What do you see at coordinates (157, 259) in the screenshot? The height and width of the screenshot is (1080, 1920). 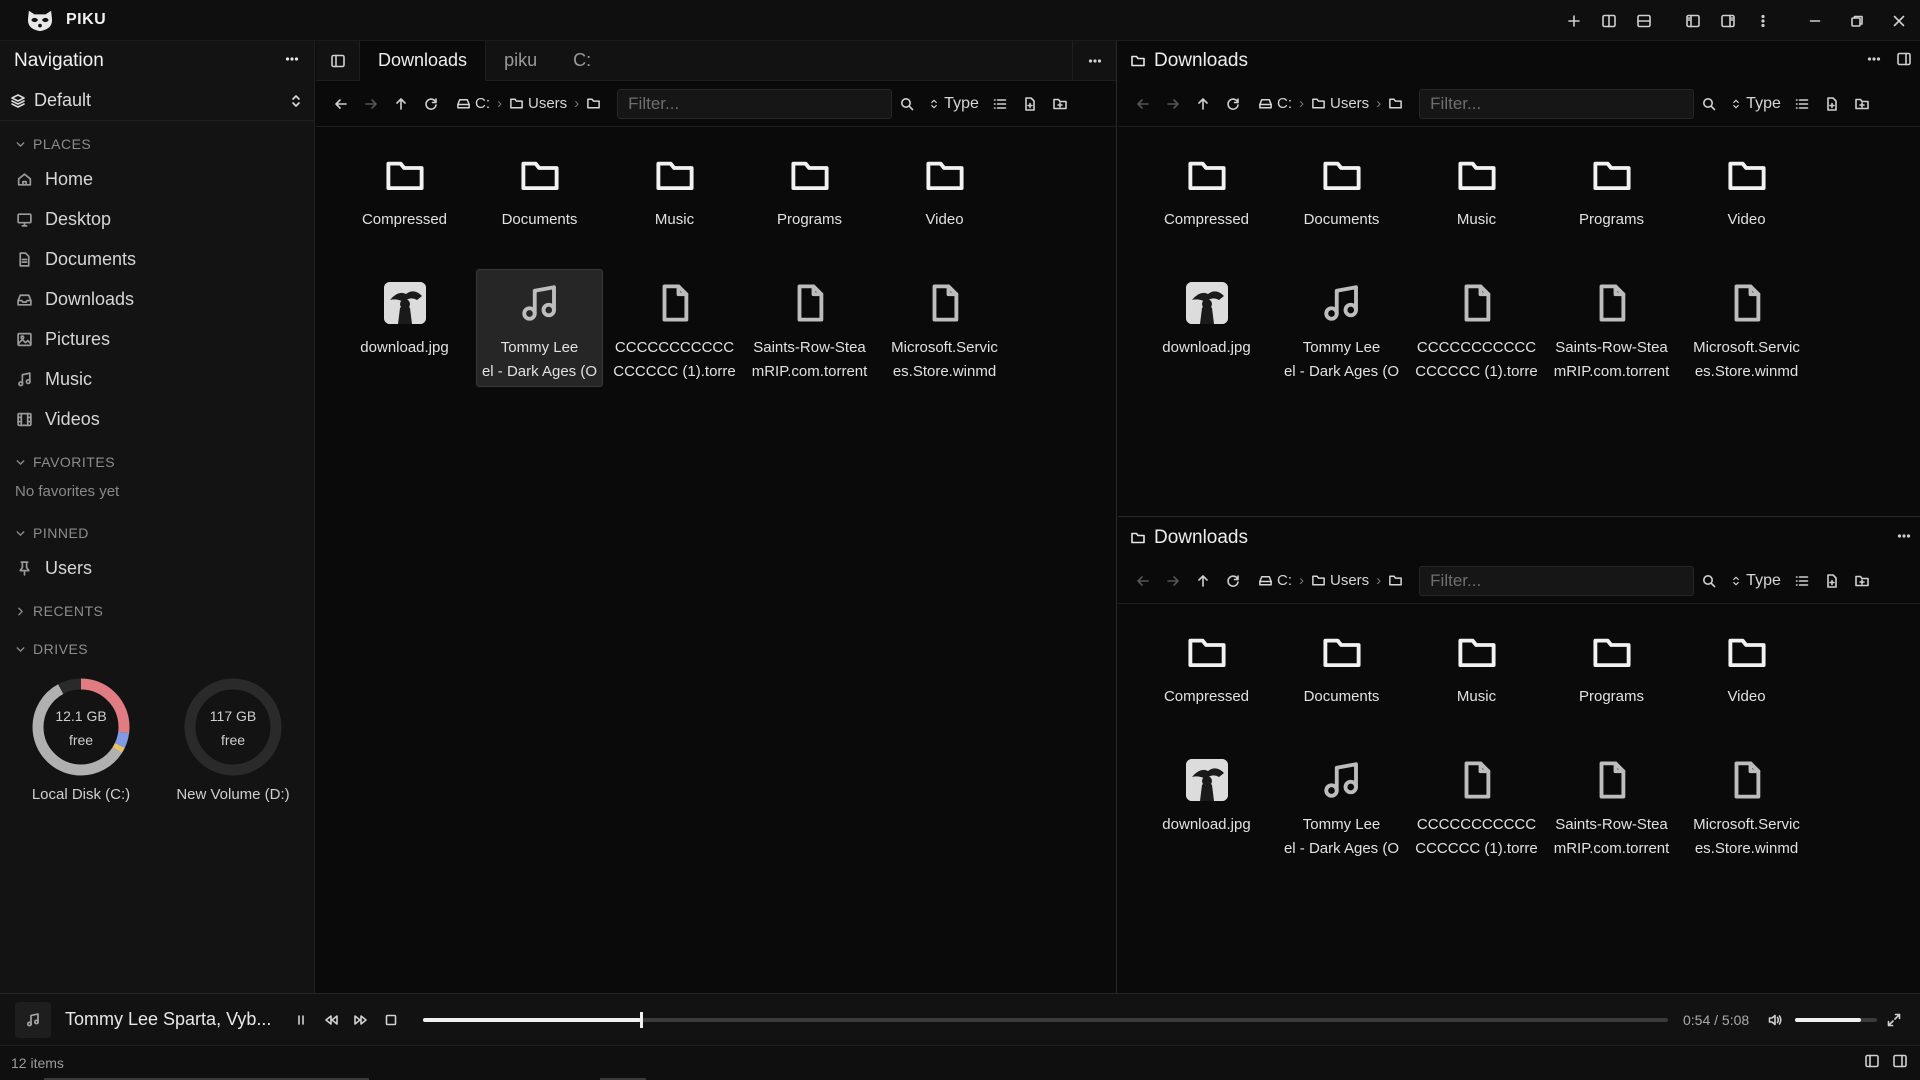 I see `sidebar-item-documents: Documents` at bounding box center [157, 259].